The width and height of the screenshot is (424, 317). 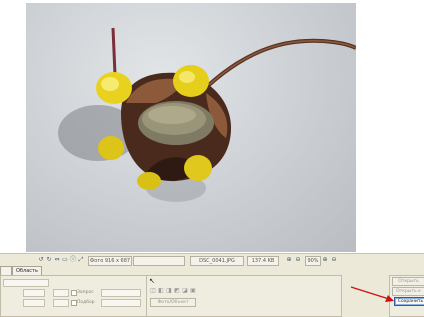 What do you see at coordinates (57, 260) in the screenshot?
I see `flip-icon: ⇔` at bounding box center [57, 260].